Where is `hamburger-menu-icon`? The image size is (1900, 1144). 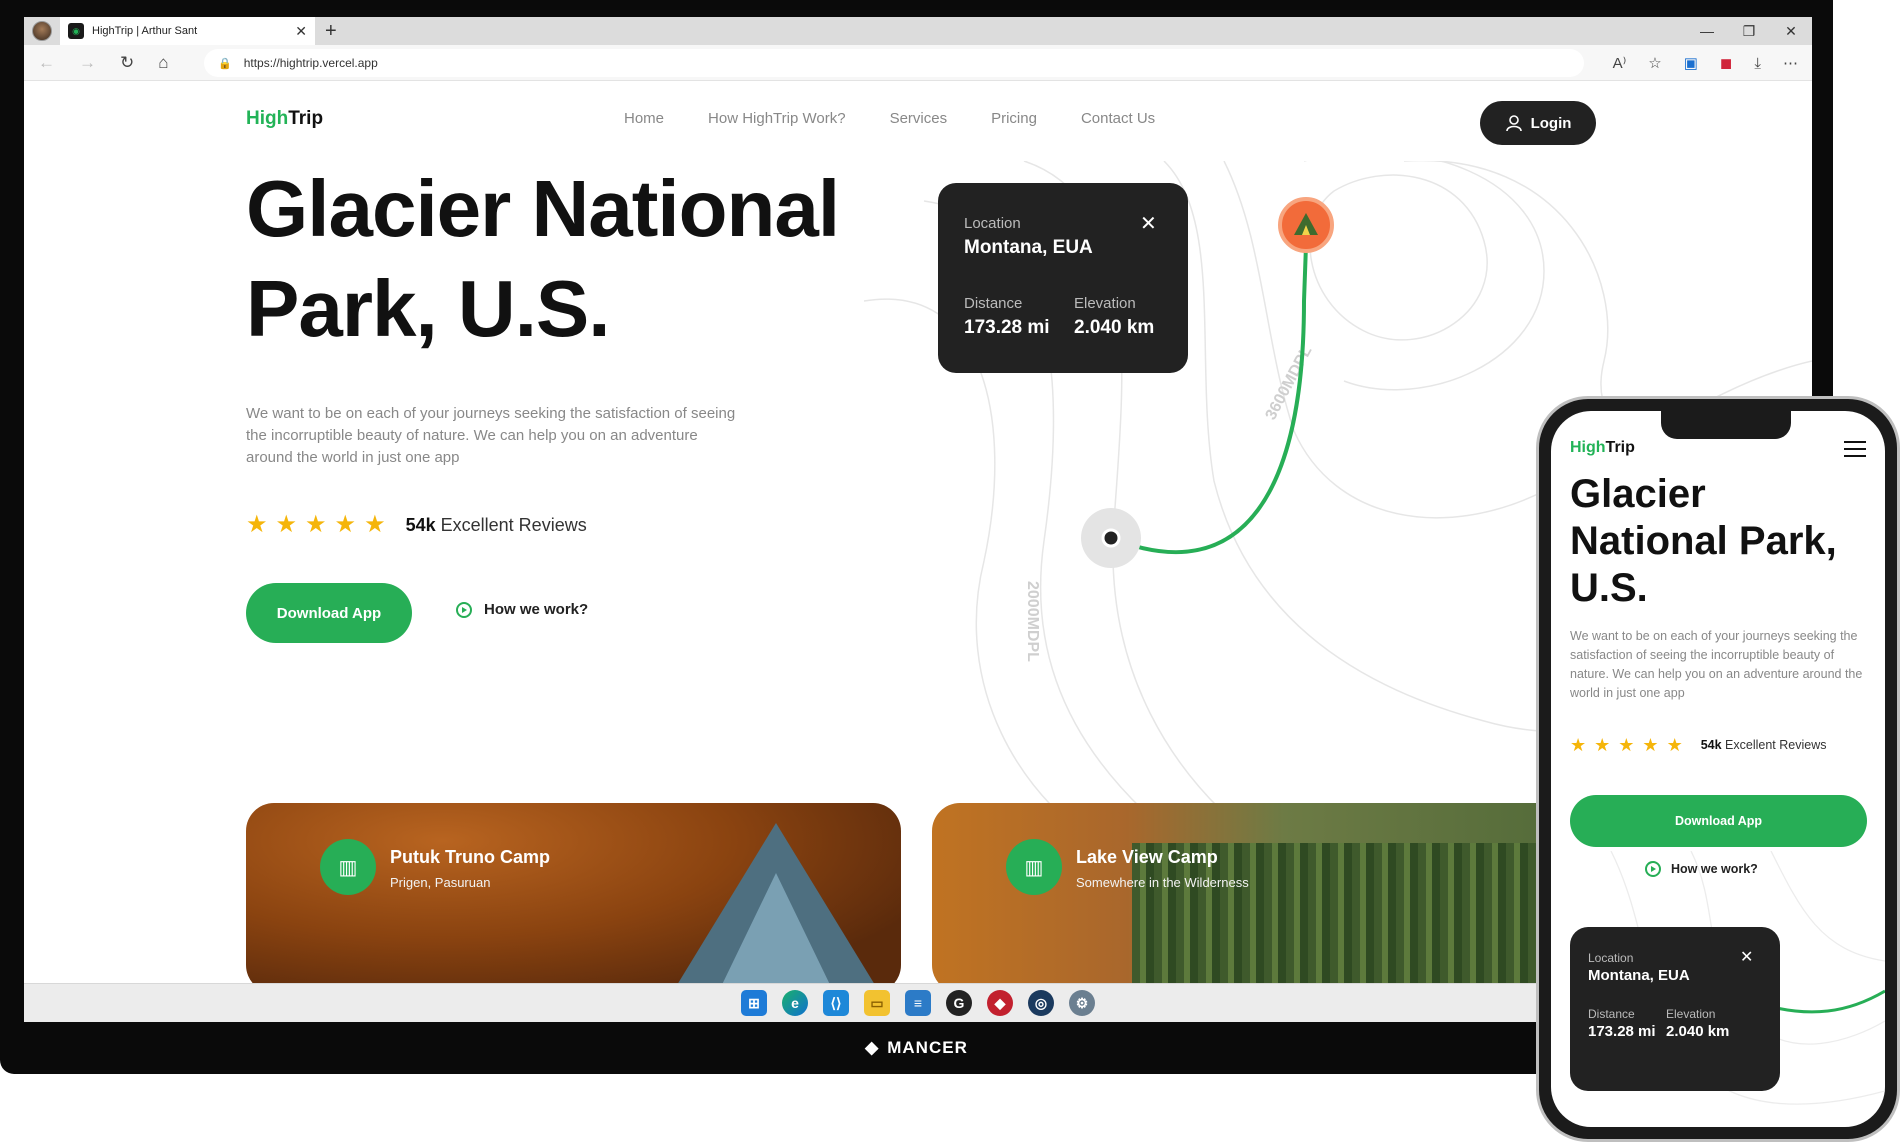
hamburger-menu-icon is located at coordinates (1855, 449).